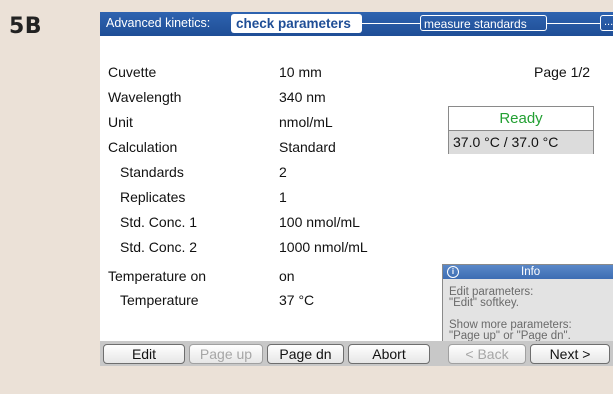  I want to click on abort-button: Abort, so click(389, 354).